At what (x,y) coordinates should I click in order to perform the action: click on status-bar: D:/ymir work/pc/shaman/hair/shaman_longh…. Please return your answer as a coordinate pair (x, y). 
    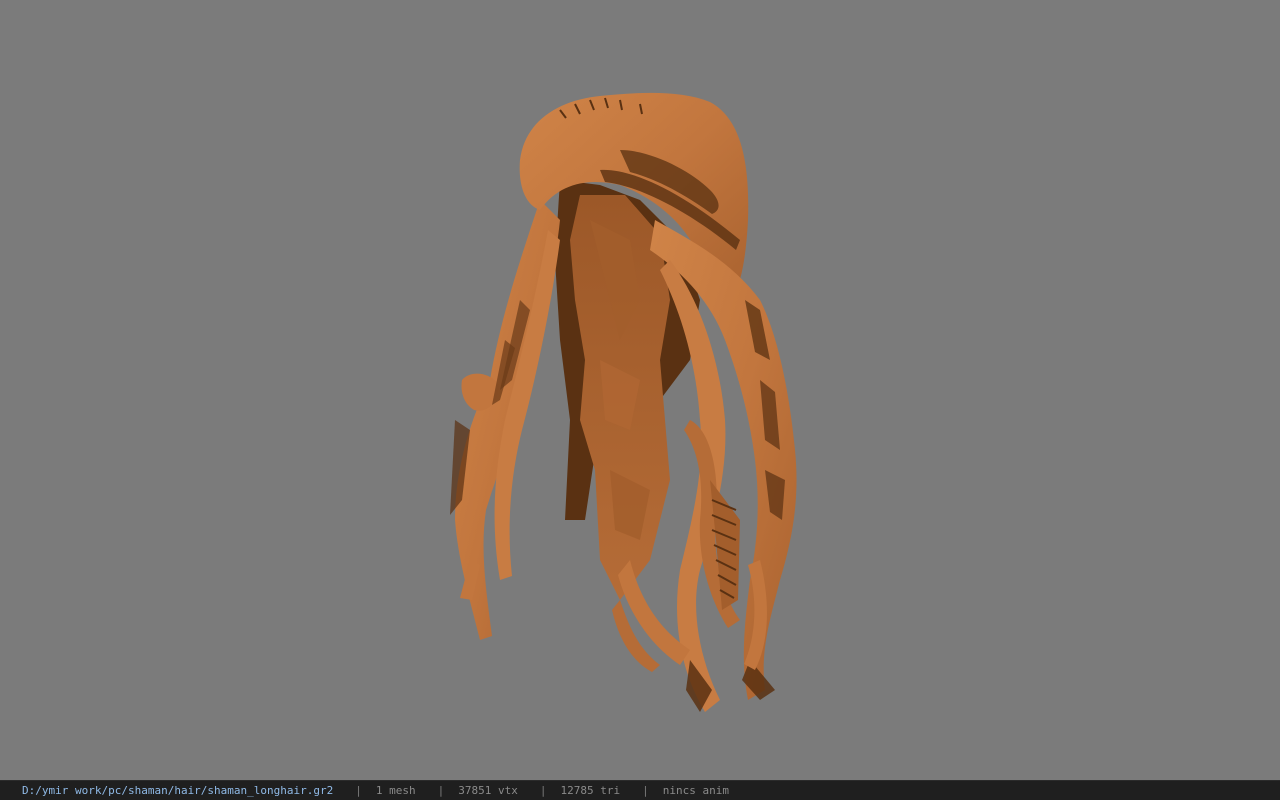
    Looking at the image, I should click on (640, 790).